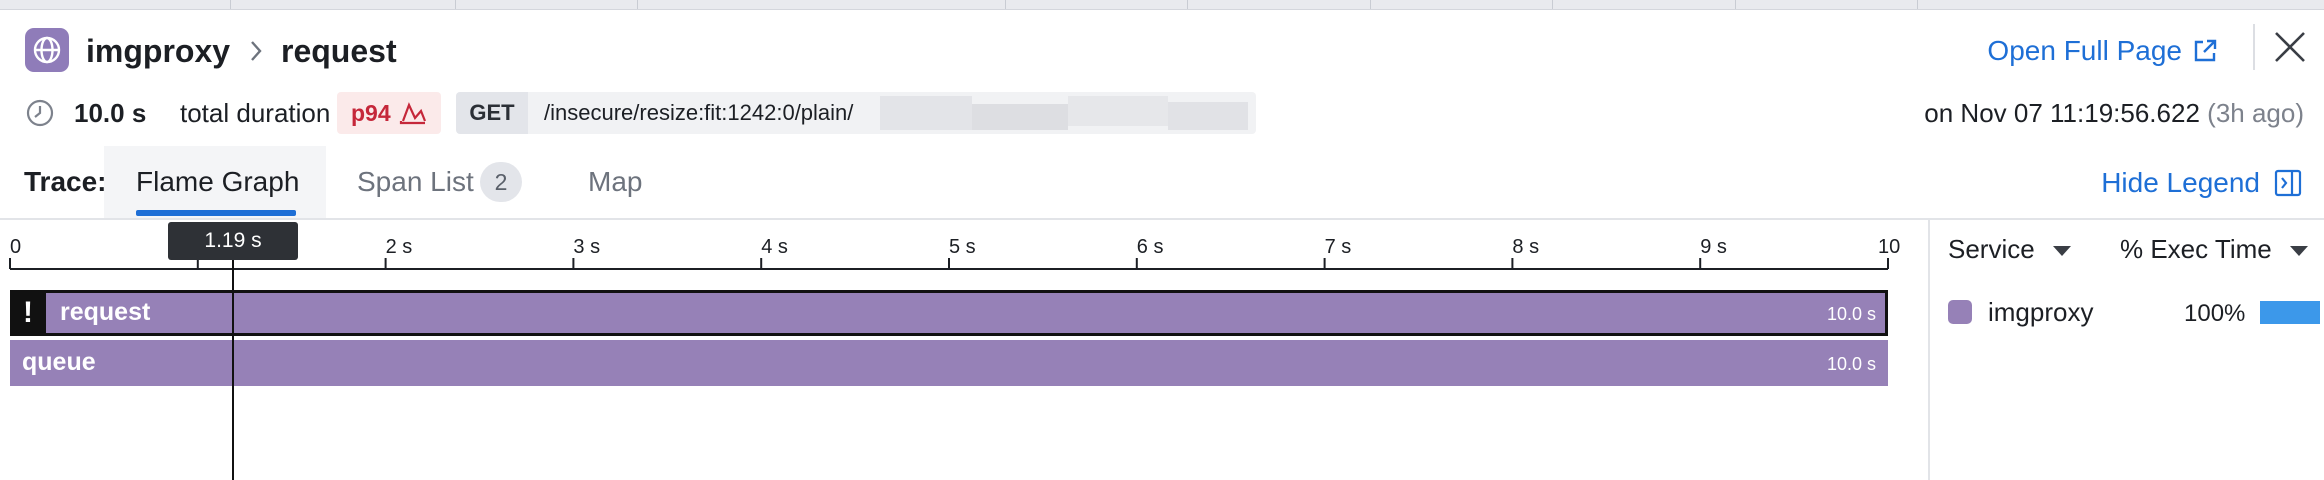 Image resolution: width=2324 pixels, height=480 pixels. I want to click on time-cursor-tooltip: 1.19 s, so click(233, 241).